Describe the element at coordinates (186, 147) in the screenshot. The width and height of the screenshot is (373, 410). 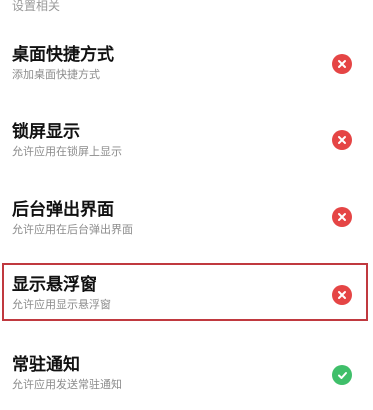
I see `setting-row-lockscreen-display: 锁屏显示 允许应用在锁屏上显示` at that location.